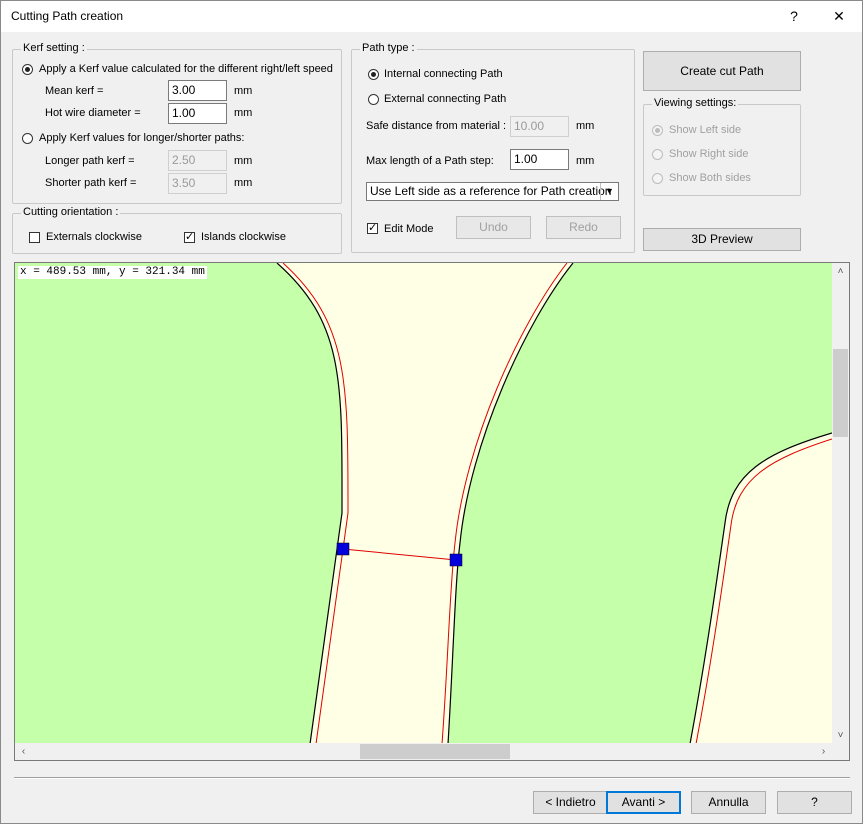 This screenshot has width=863, height=824. Describe the element at coordinates (431, 16) in the screenshot. I see `title-bar: Cutting Path creation ? ✕` at that location.